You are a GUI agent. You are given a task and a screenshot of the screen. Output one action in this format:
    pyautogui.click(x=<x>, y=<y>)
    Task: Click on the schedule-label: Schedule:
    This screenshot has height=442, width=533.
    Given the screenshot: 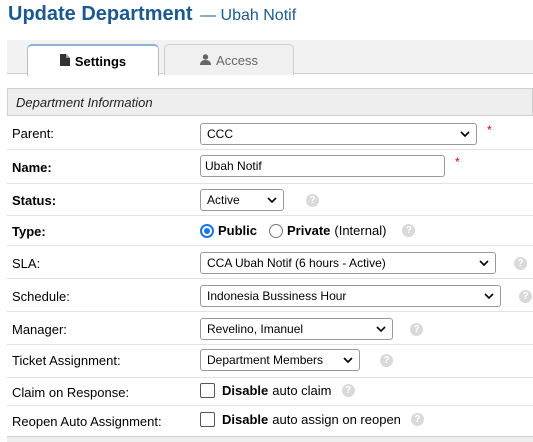 What is the action you would take?
    pyautogui.click(x=41, y=296)
    